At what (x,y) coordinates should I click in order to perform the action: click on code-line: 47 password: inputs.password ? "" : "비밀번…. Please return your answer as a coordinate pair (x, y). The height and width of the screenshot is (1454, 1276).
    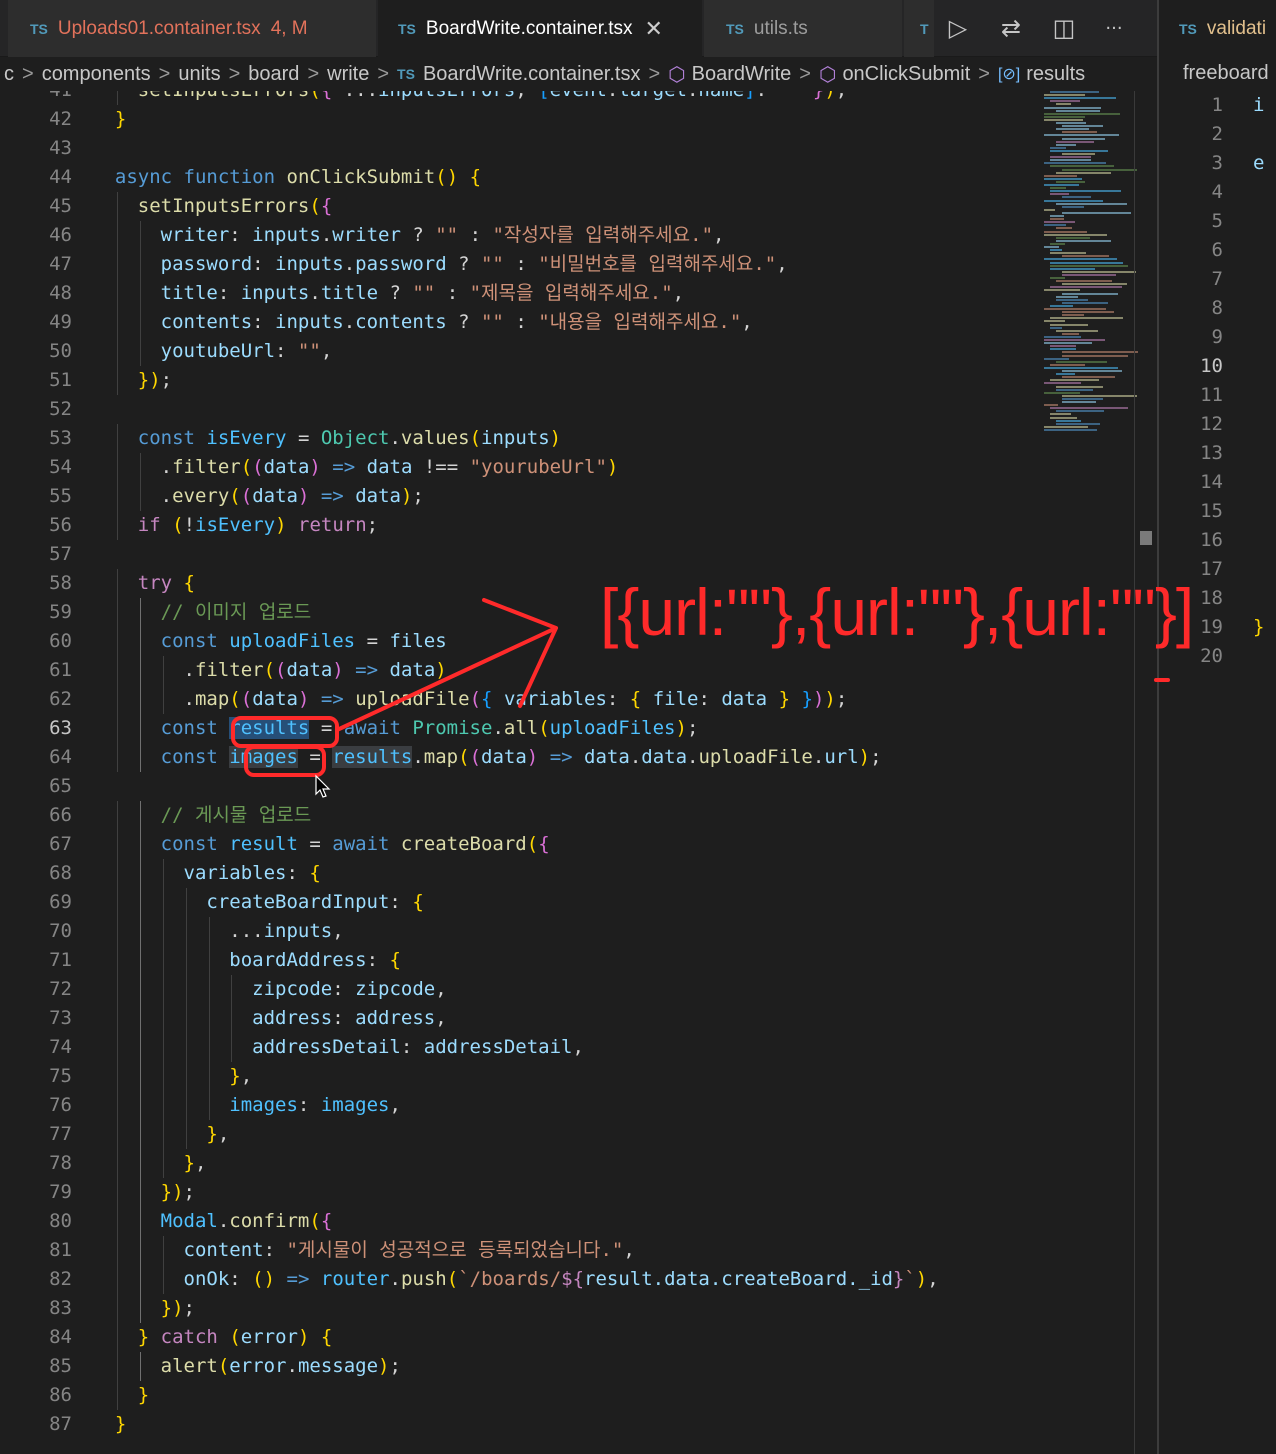
    Looking at the image, I should click on (579, 264).